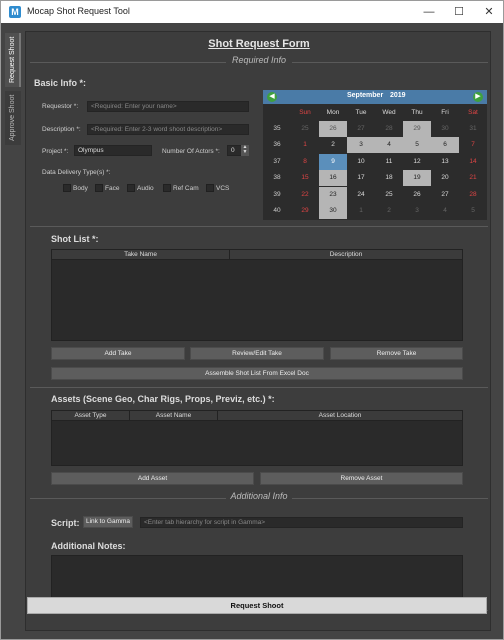 The height and width of the screenshot is (640, 504). I want to click on calendar-day: 13, so click(445, 162).